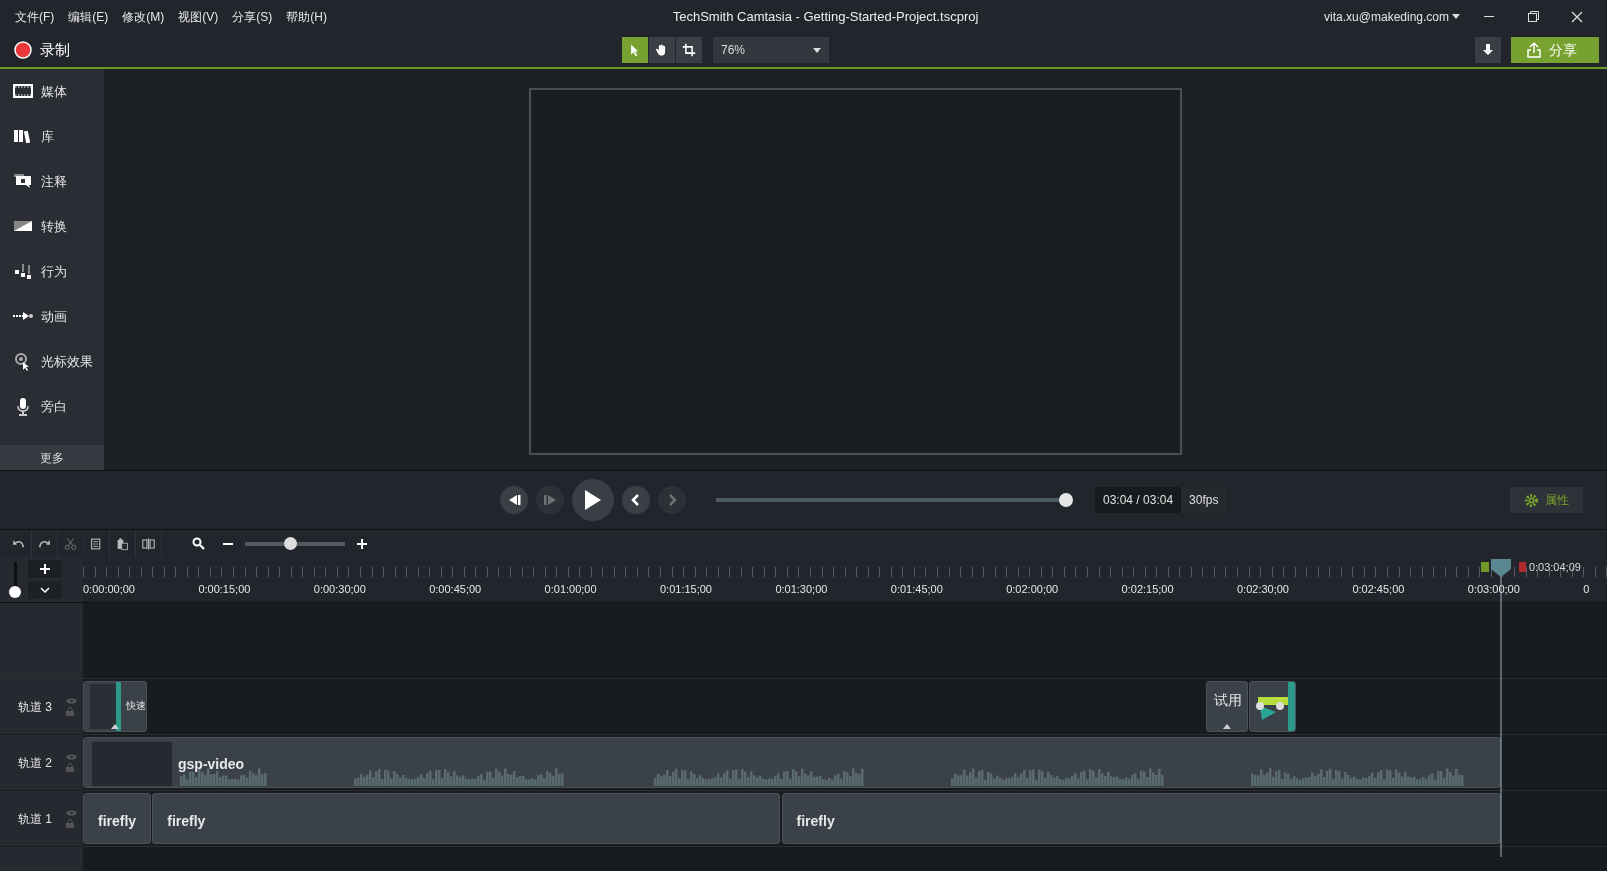 The image size is (1607, 871). What do you see at coordinates (52, 316) in the screenshot?
I see `sidebar-item: 动画` at bounding box center [52, 316].